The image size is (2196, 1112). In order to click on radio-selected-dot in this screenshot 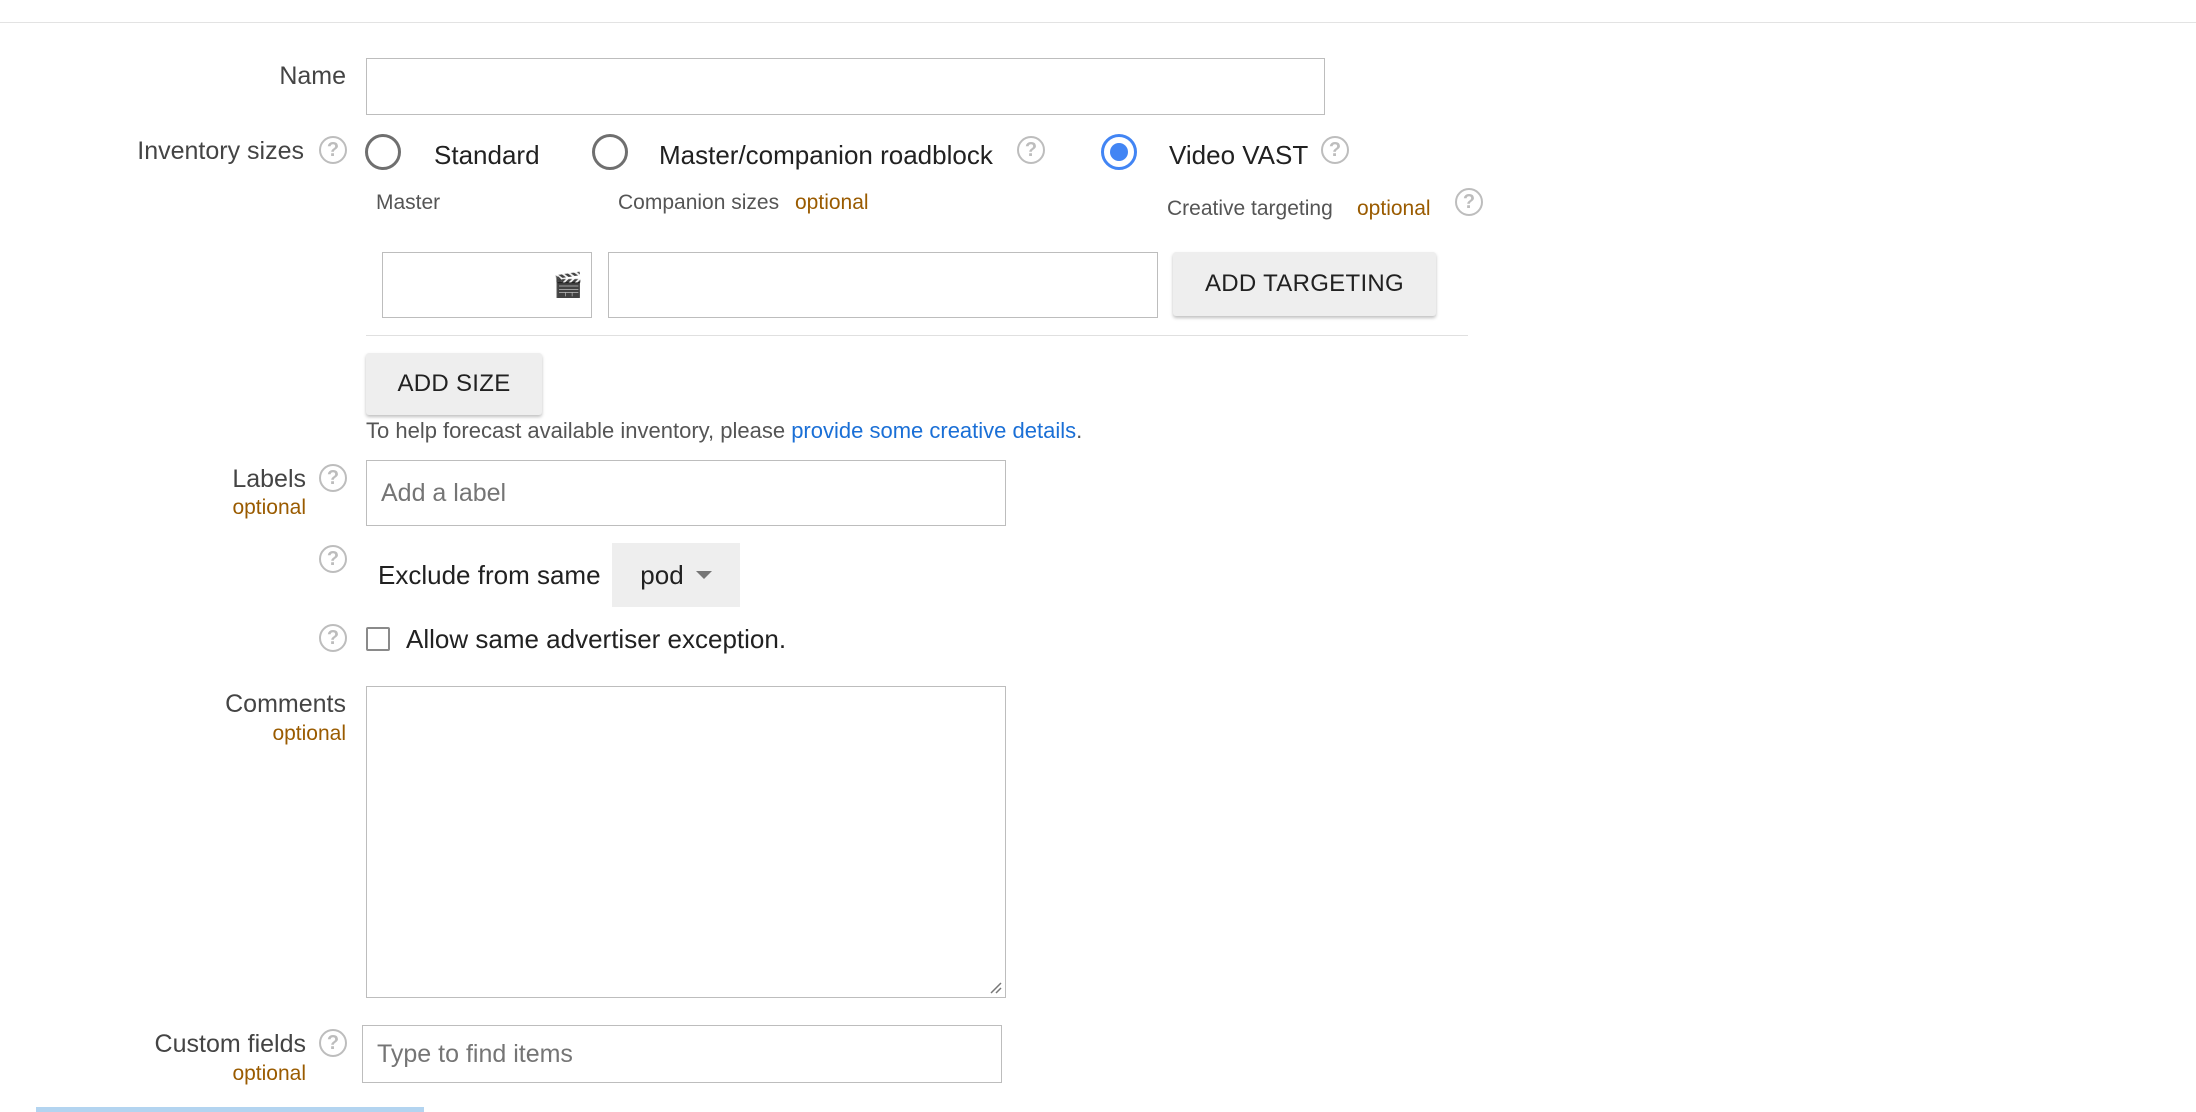, I will do `click(1119, 152)`.